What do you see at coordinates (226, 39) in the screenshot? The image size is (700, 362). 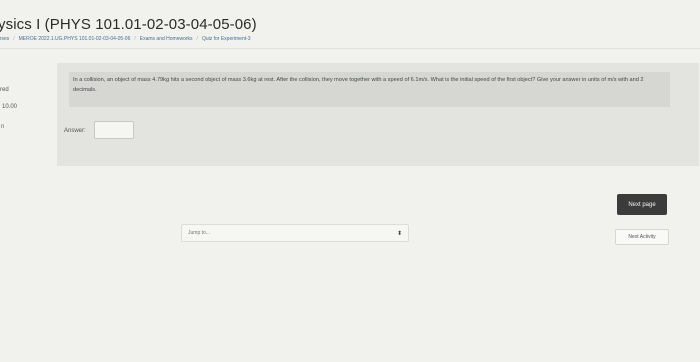 I see `breadcrumb-quiz: Quiz for Experiment-3` at bounding box center [226, 39].